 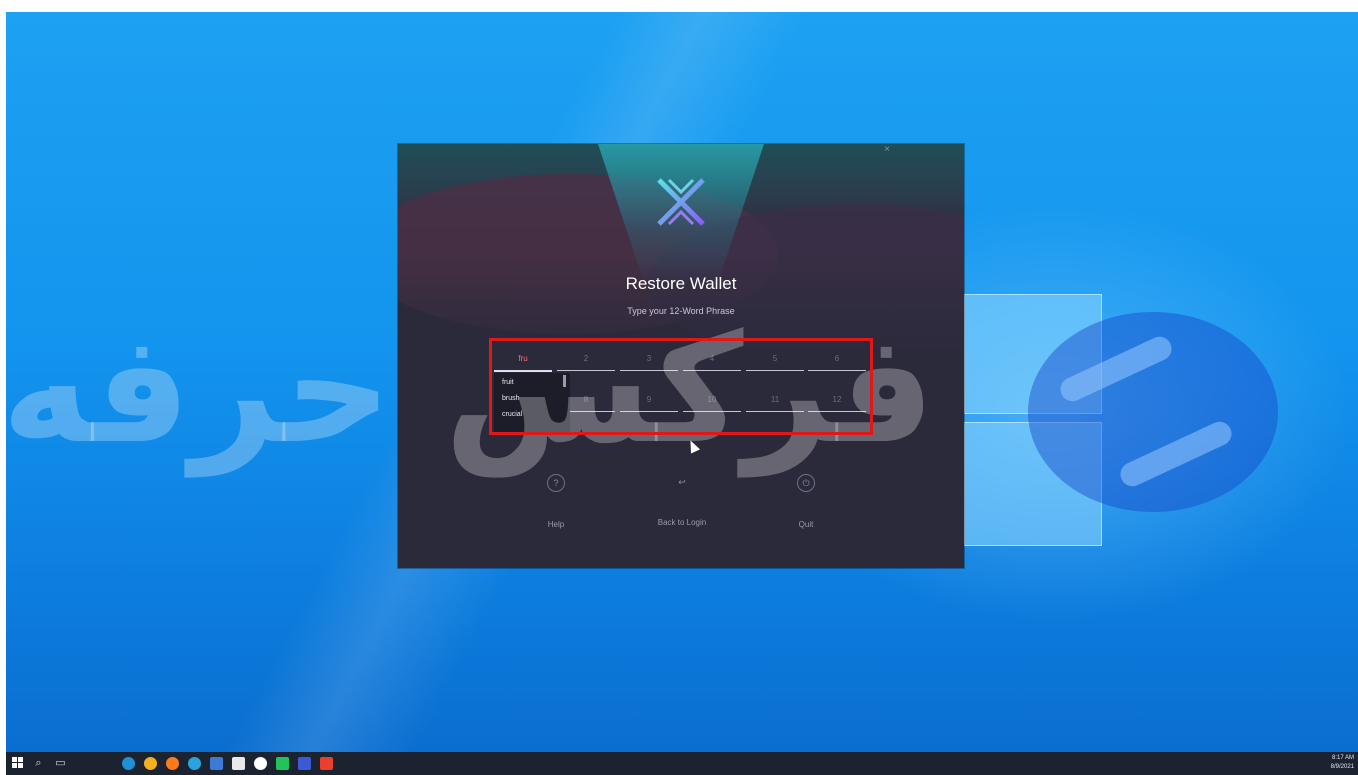 I want to click on green-app-icon, so click(x=282, y=763).